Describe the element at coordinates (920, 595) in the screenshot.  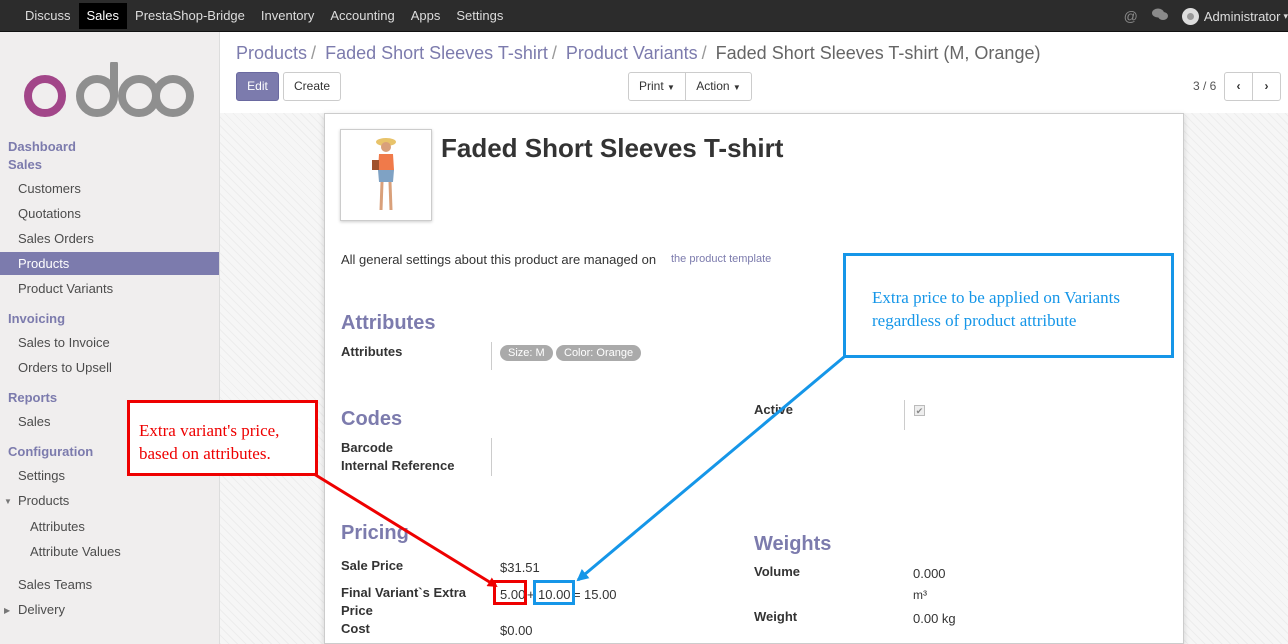
I see `volume-unit: m³` at that location.